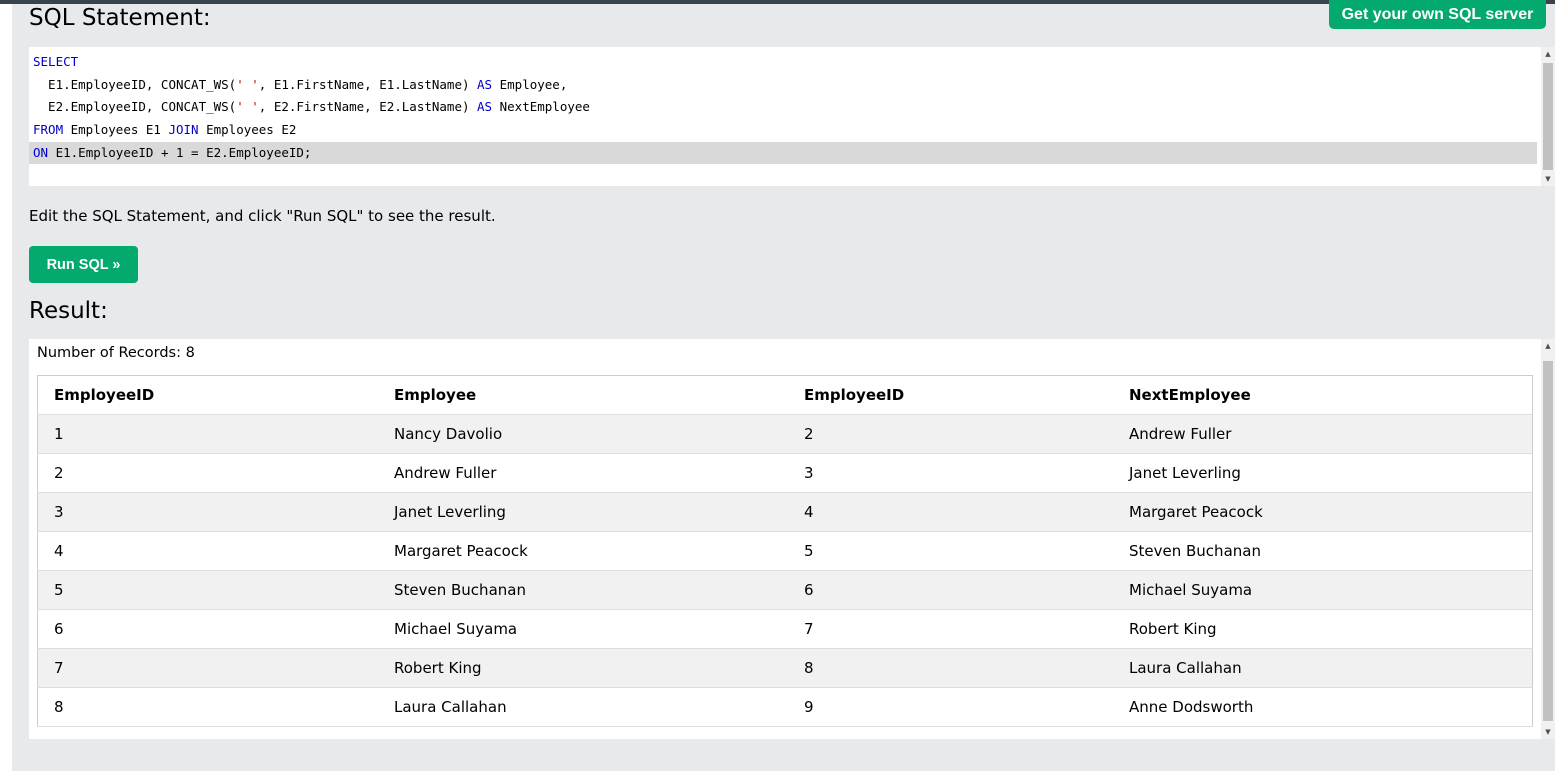 The width and height of the screenshot is (1555, 771). I want to click on sql-keyword: SELECT, so click(56, 61).